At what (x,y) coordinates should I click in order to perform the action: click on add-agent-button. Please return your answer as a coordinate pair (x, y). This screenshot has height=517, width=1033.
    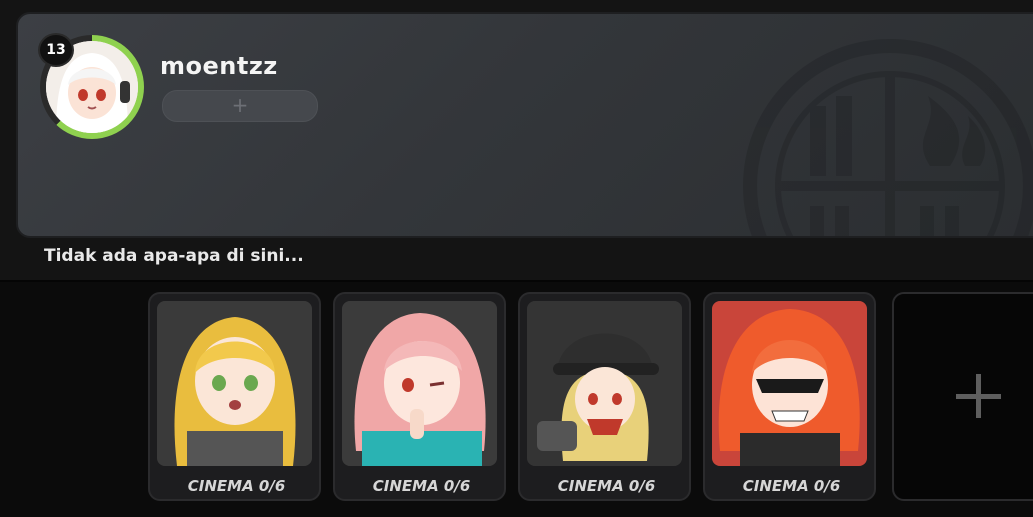
    Looking at the image, I should click on (962, 396).